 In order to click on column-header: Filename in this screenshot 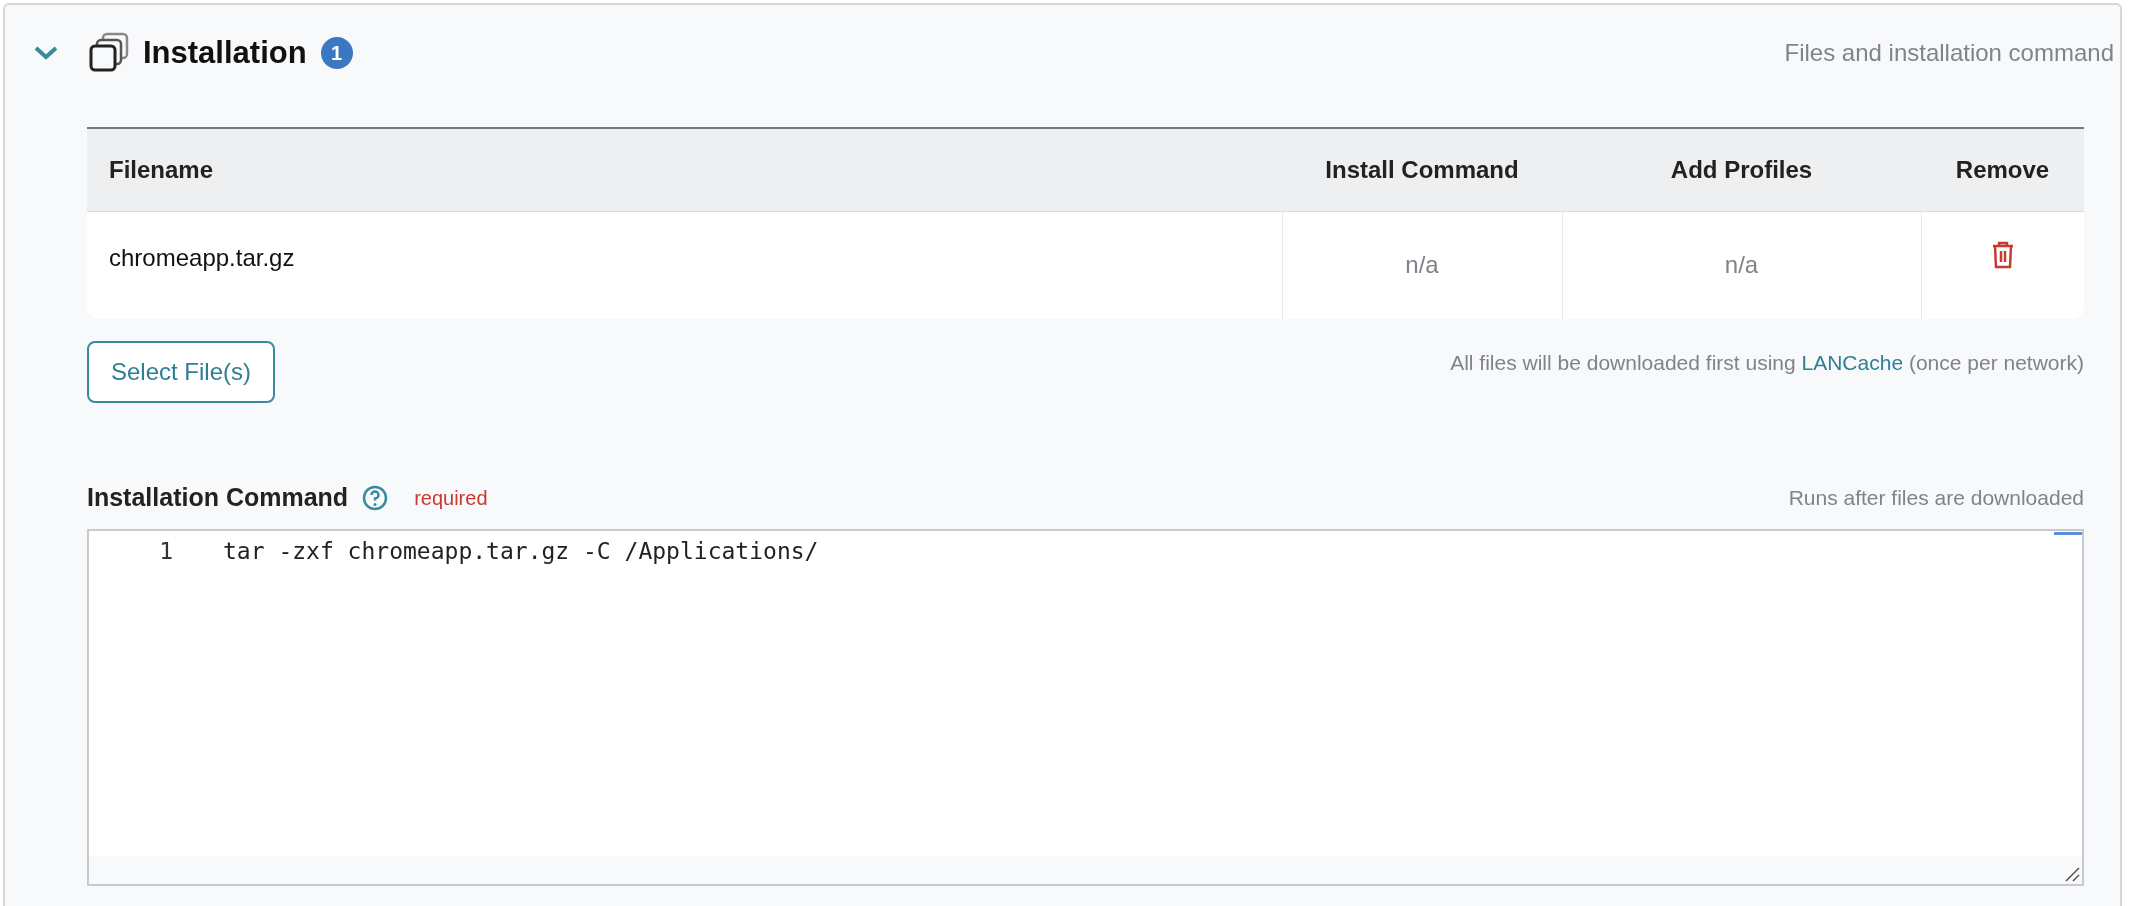, I will do `click(684, 169)`.